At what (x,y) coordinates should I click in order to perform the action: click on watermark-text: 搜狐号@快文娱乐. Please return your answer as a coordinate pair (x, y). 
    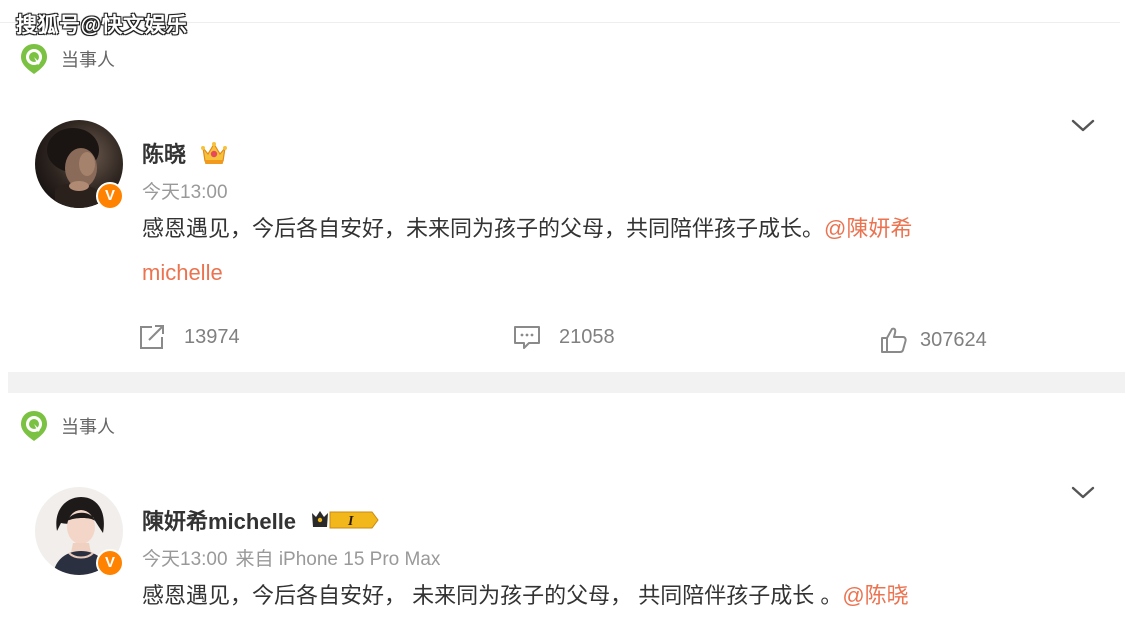
    Looking at the image, I should click on (102, 25).